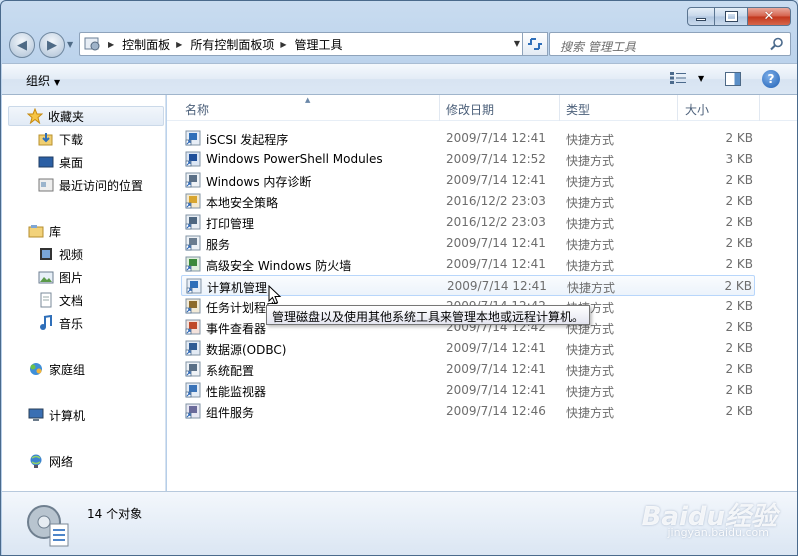 The image size is (798, 556). I want to click on sidebar-item-pictures: 图片, so click(60, 277).